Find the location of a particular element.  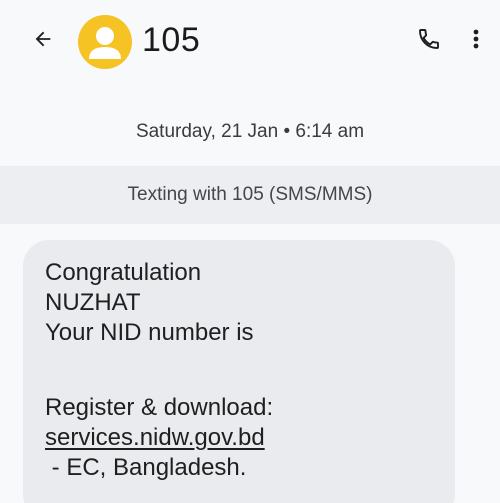

message-timestamp: Saturday, 21 Jan • 6:14 am is located at coordinates (250, 131).